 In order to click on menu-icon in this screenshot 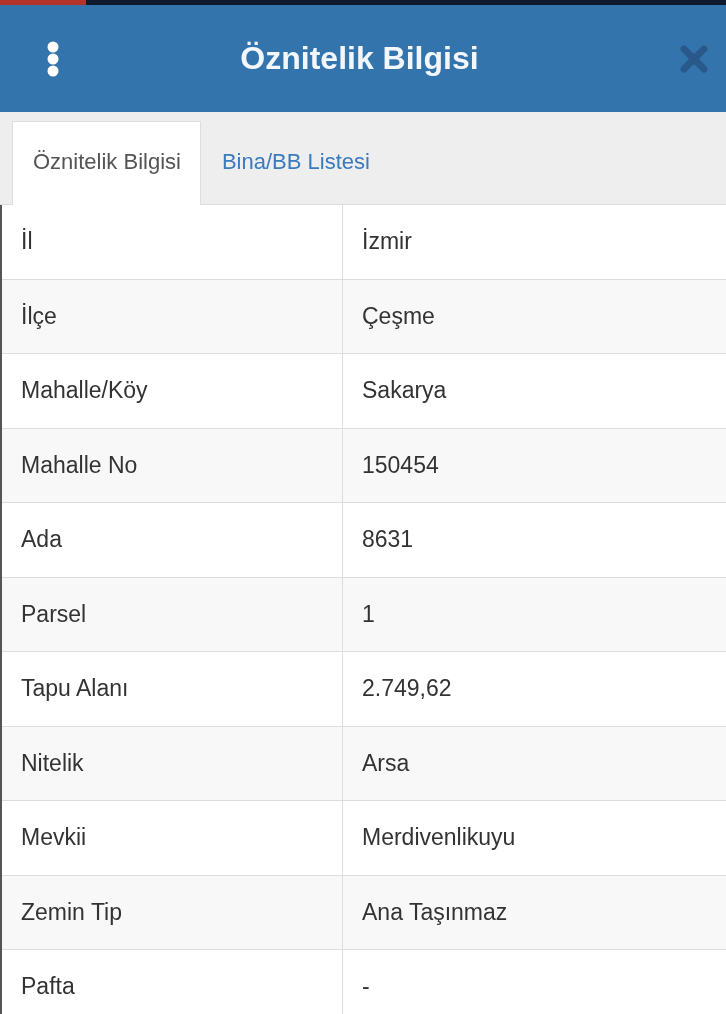, I will do `click(53, 58)`.